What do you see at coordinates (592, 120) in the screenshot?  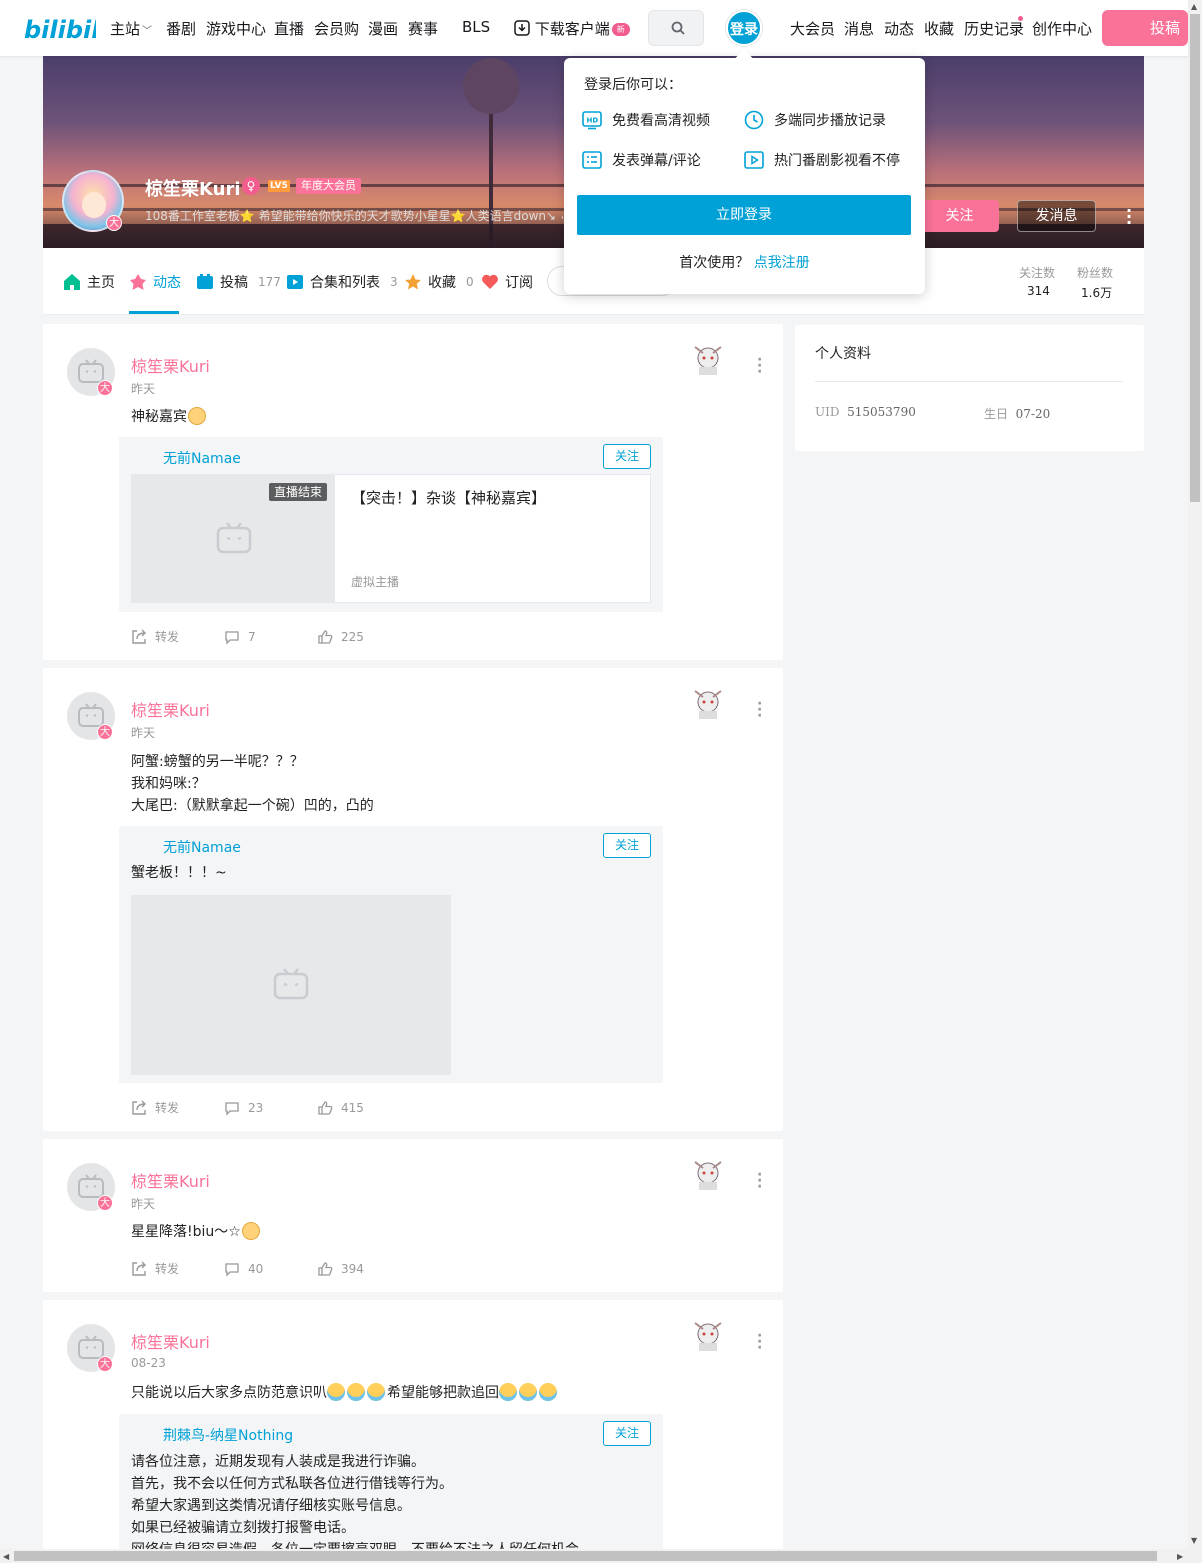 I see `hd-icon: HD` at bounding box center [592, 120].